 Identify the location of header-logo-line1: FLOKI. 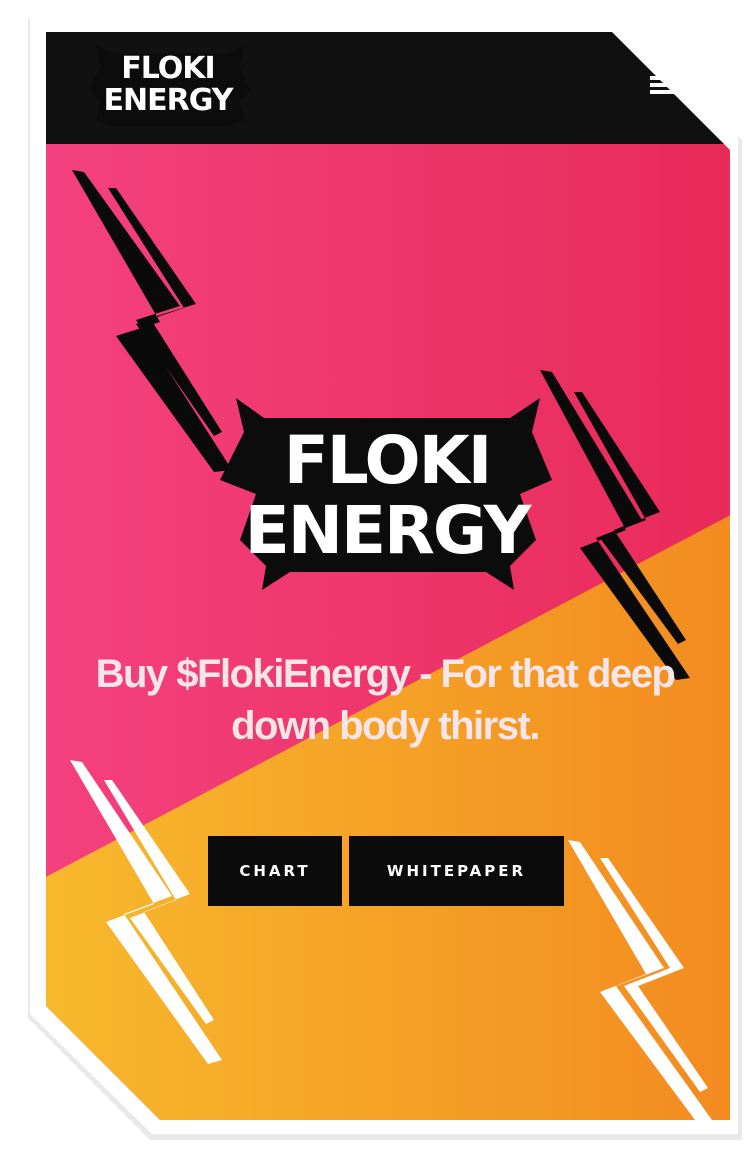
(168, 68).